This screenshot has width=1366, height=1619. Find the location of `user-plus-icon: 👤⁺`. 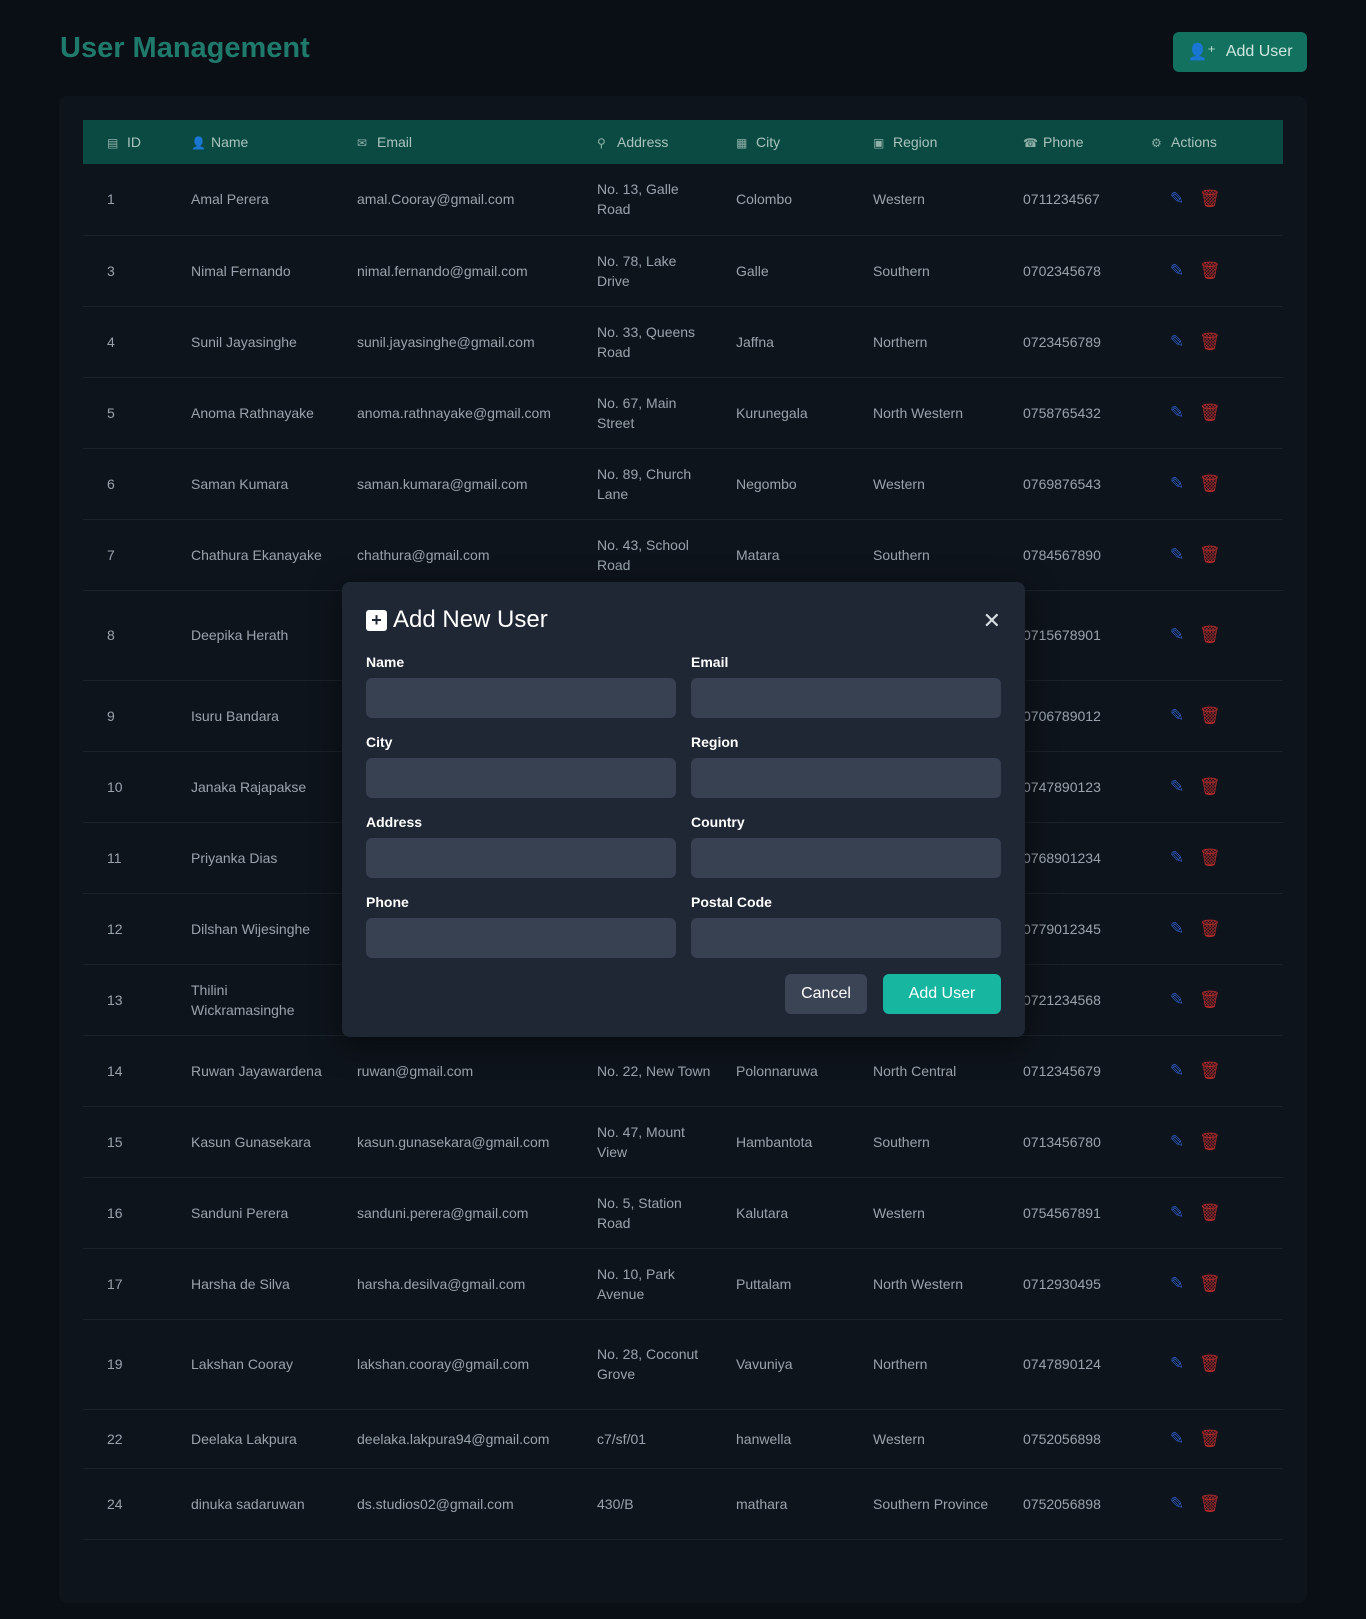

user-plus-icon: 👤⁺ is located at coordinates (1201, 52).